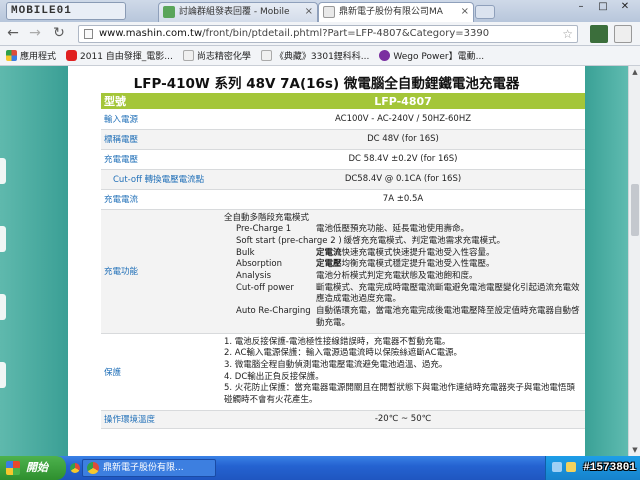 The image size is (640, 480). Describe the element at coordinates (567, 34) in the screenshot. I see `bookmark-star-icon: ☆` at that location.